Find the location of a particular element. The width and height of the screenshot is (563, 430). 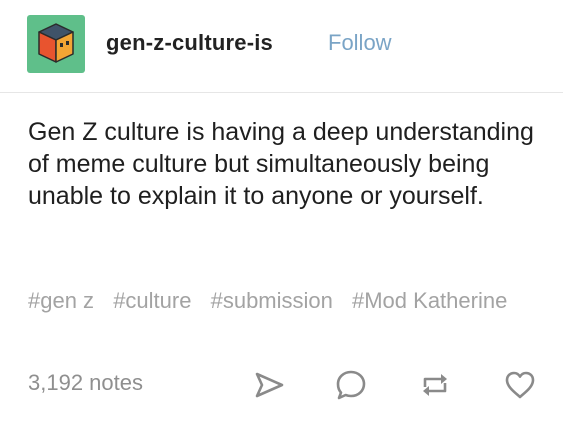

tag-link: #submission is located at coordinates (272, 300).